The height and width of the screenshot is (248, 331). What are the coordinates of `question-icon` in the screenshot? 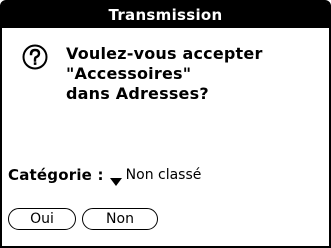 It's located at (35, 57).